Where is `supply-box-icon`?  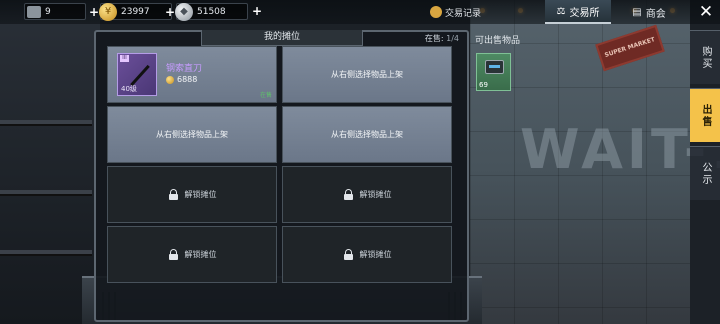 supply-box-icon is located at coordinates (494, 67).